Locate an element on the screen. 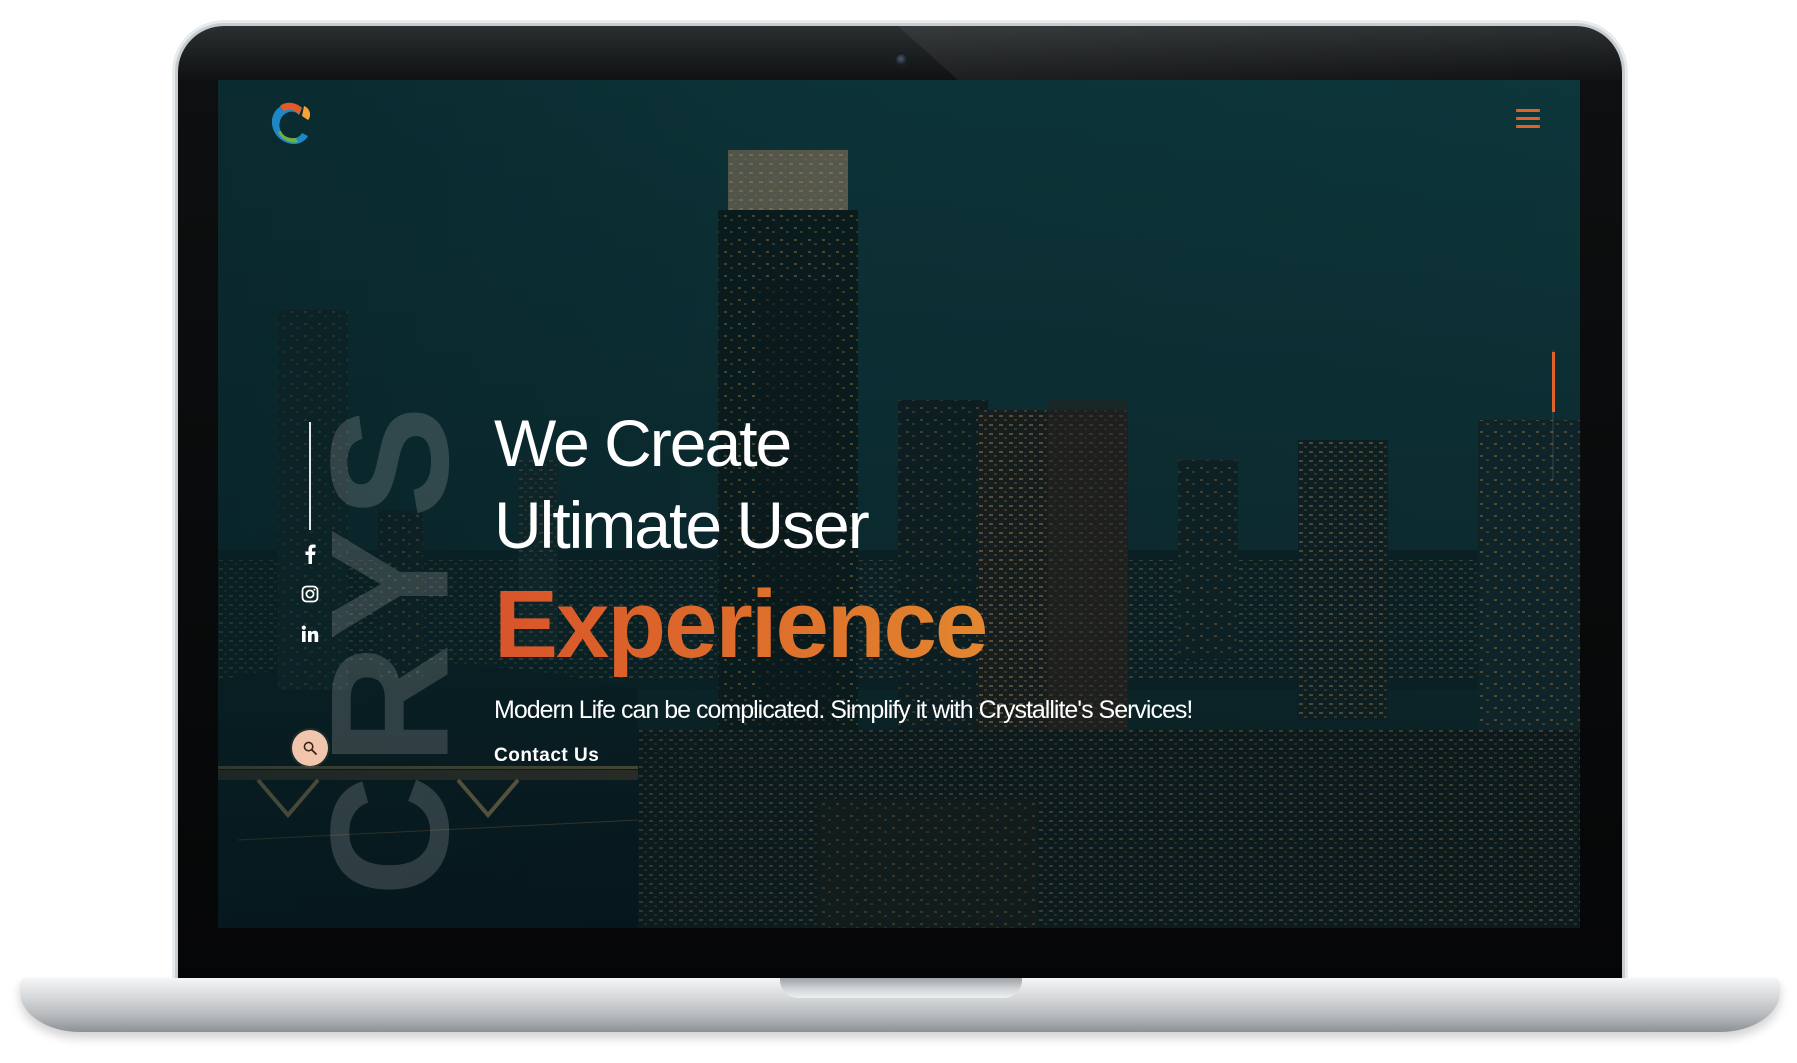 The image size is (1797, 1063). hamburger-menu-icon is located at coordinates (1528, 118).